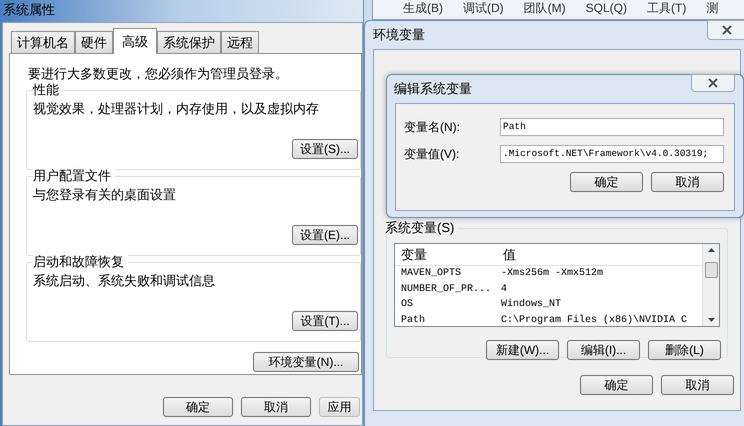  I want to click on tab: 系统保护, so click(189, 42).